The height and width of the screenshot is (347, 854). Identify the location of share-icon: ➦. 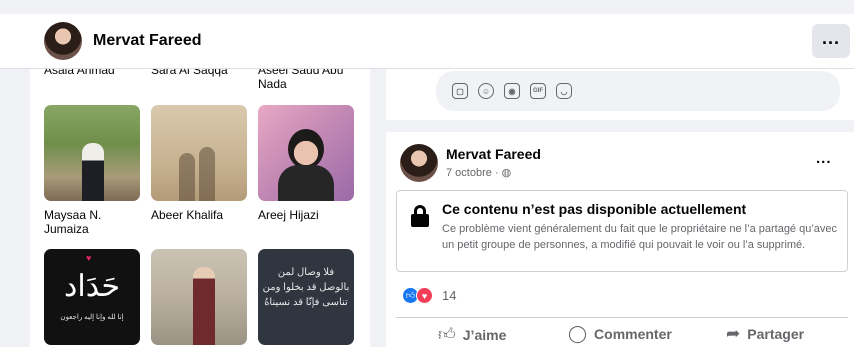
(733, 333).